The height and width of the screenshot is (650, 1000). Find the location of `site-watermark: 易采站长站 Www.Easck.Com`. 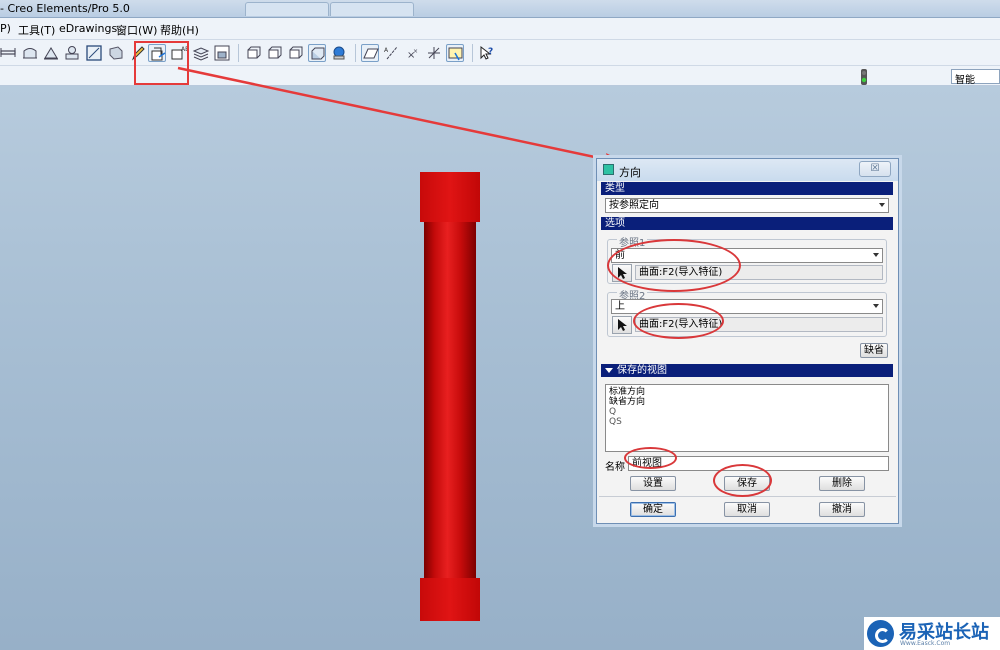

site-watermark: 易采站长站 Www.Easck.Com is located at coordinates (932, 633).